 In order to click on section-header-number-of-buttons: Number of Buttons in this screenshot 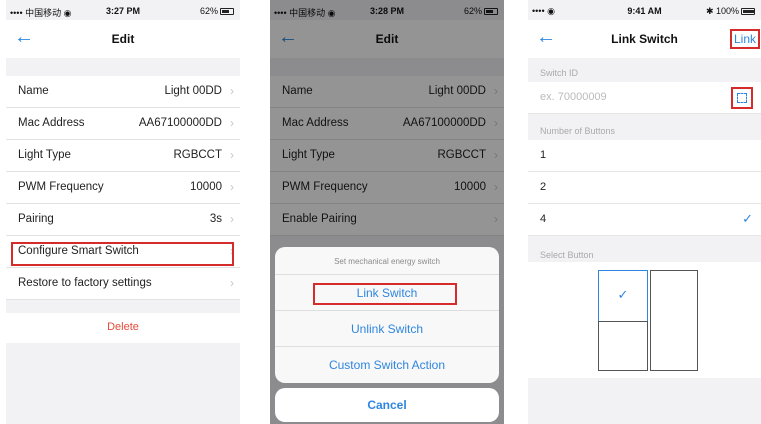, I will do `click(578, 131)`.